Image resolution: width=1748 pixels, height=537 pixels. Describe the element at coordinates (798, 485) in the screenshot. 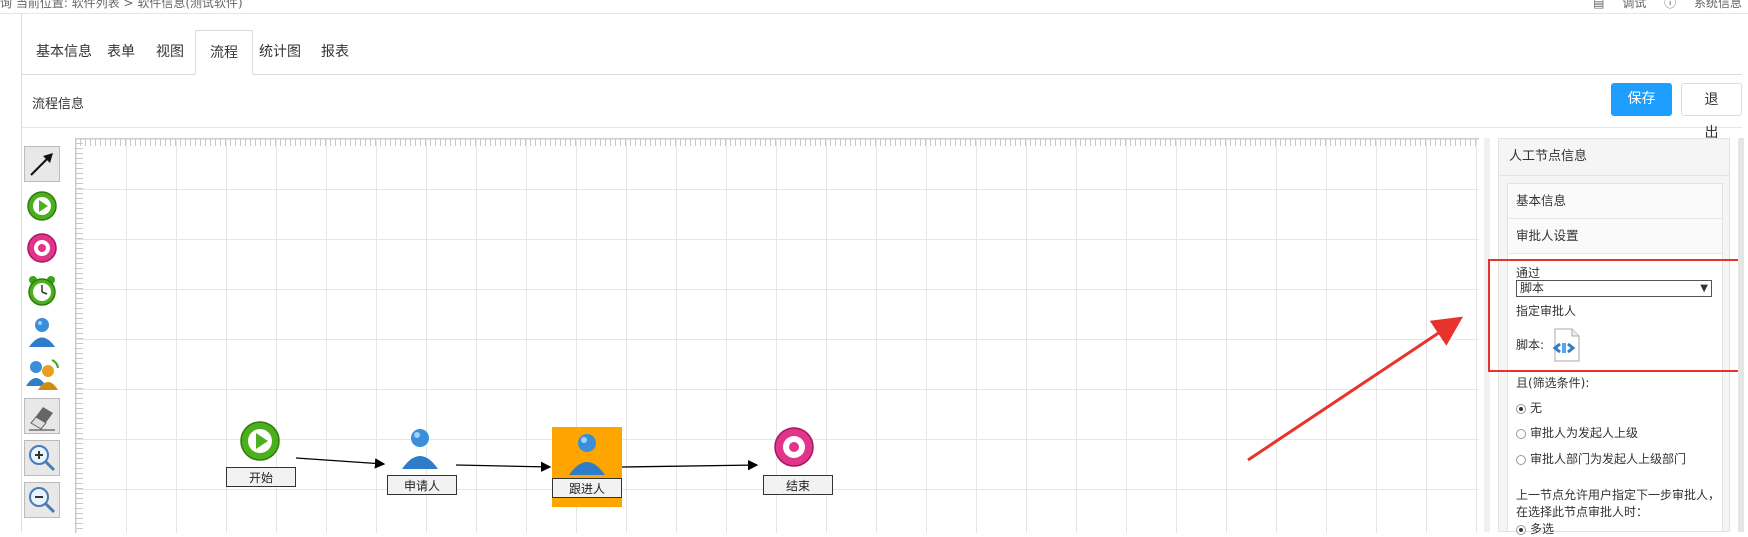

I see `node-end-label: 结束` at that location.